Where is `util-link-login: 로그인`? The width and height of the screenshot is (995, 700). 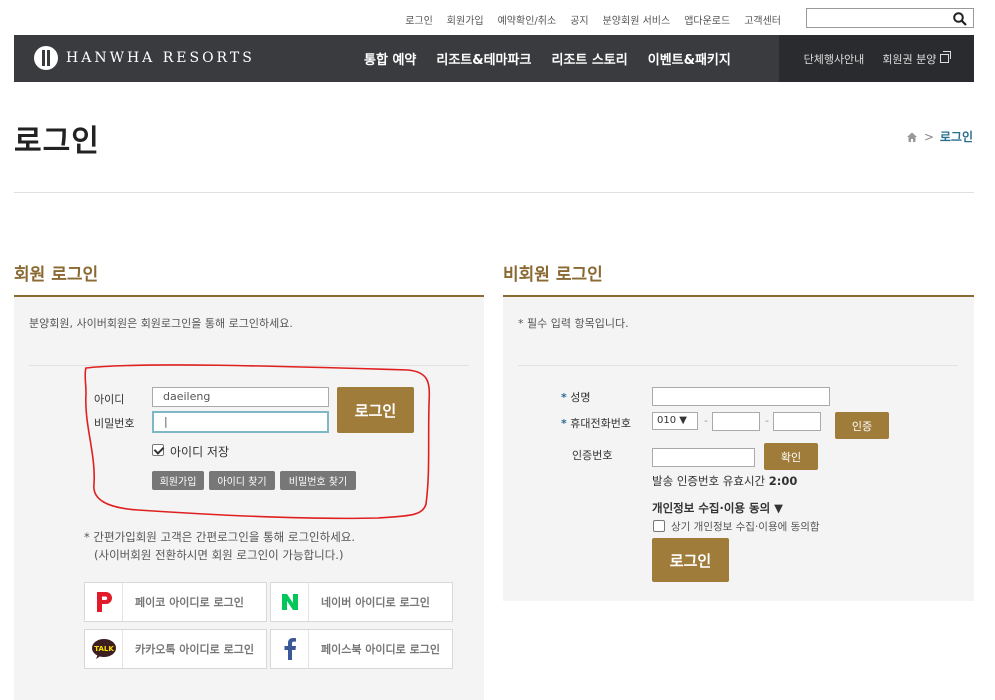 util-link-login: 로그인 is located at coordinates (419, 19).